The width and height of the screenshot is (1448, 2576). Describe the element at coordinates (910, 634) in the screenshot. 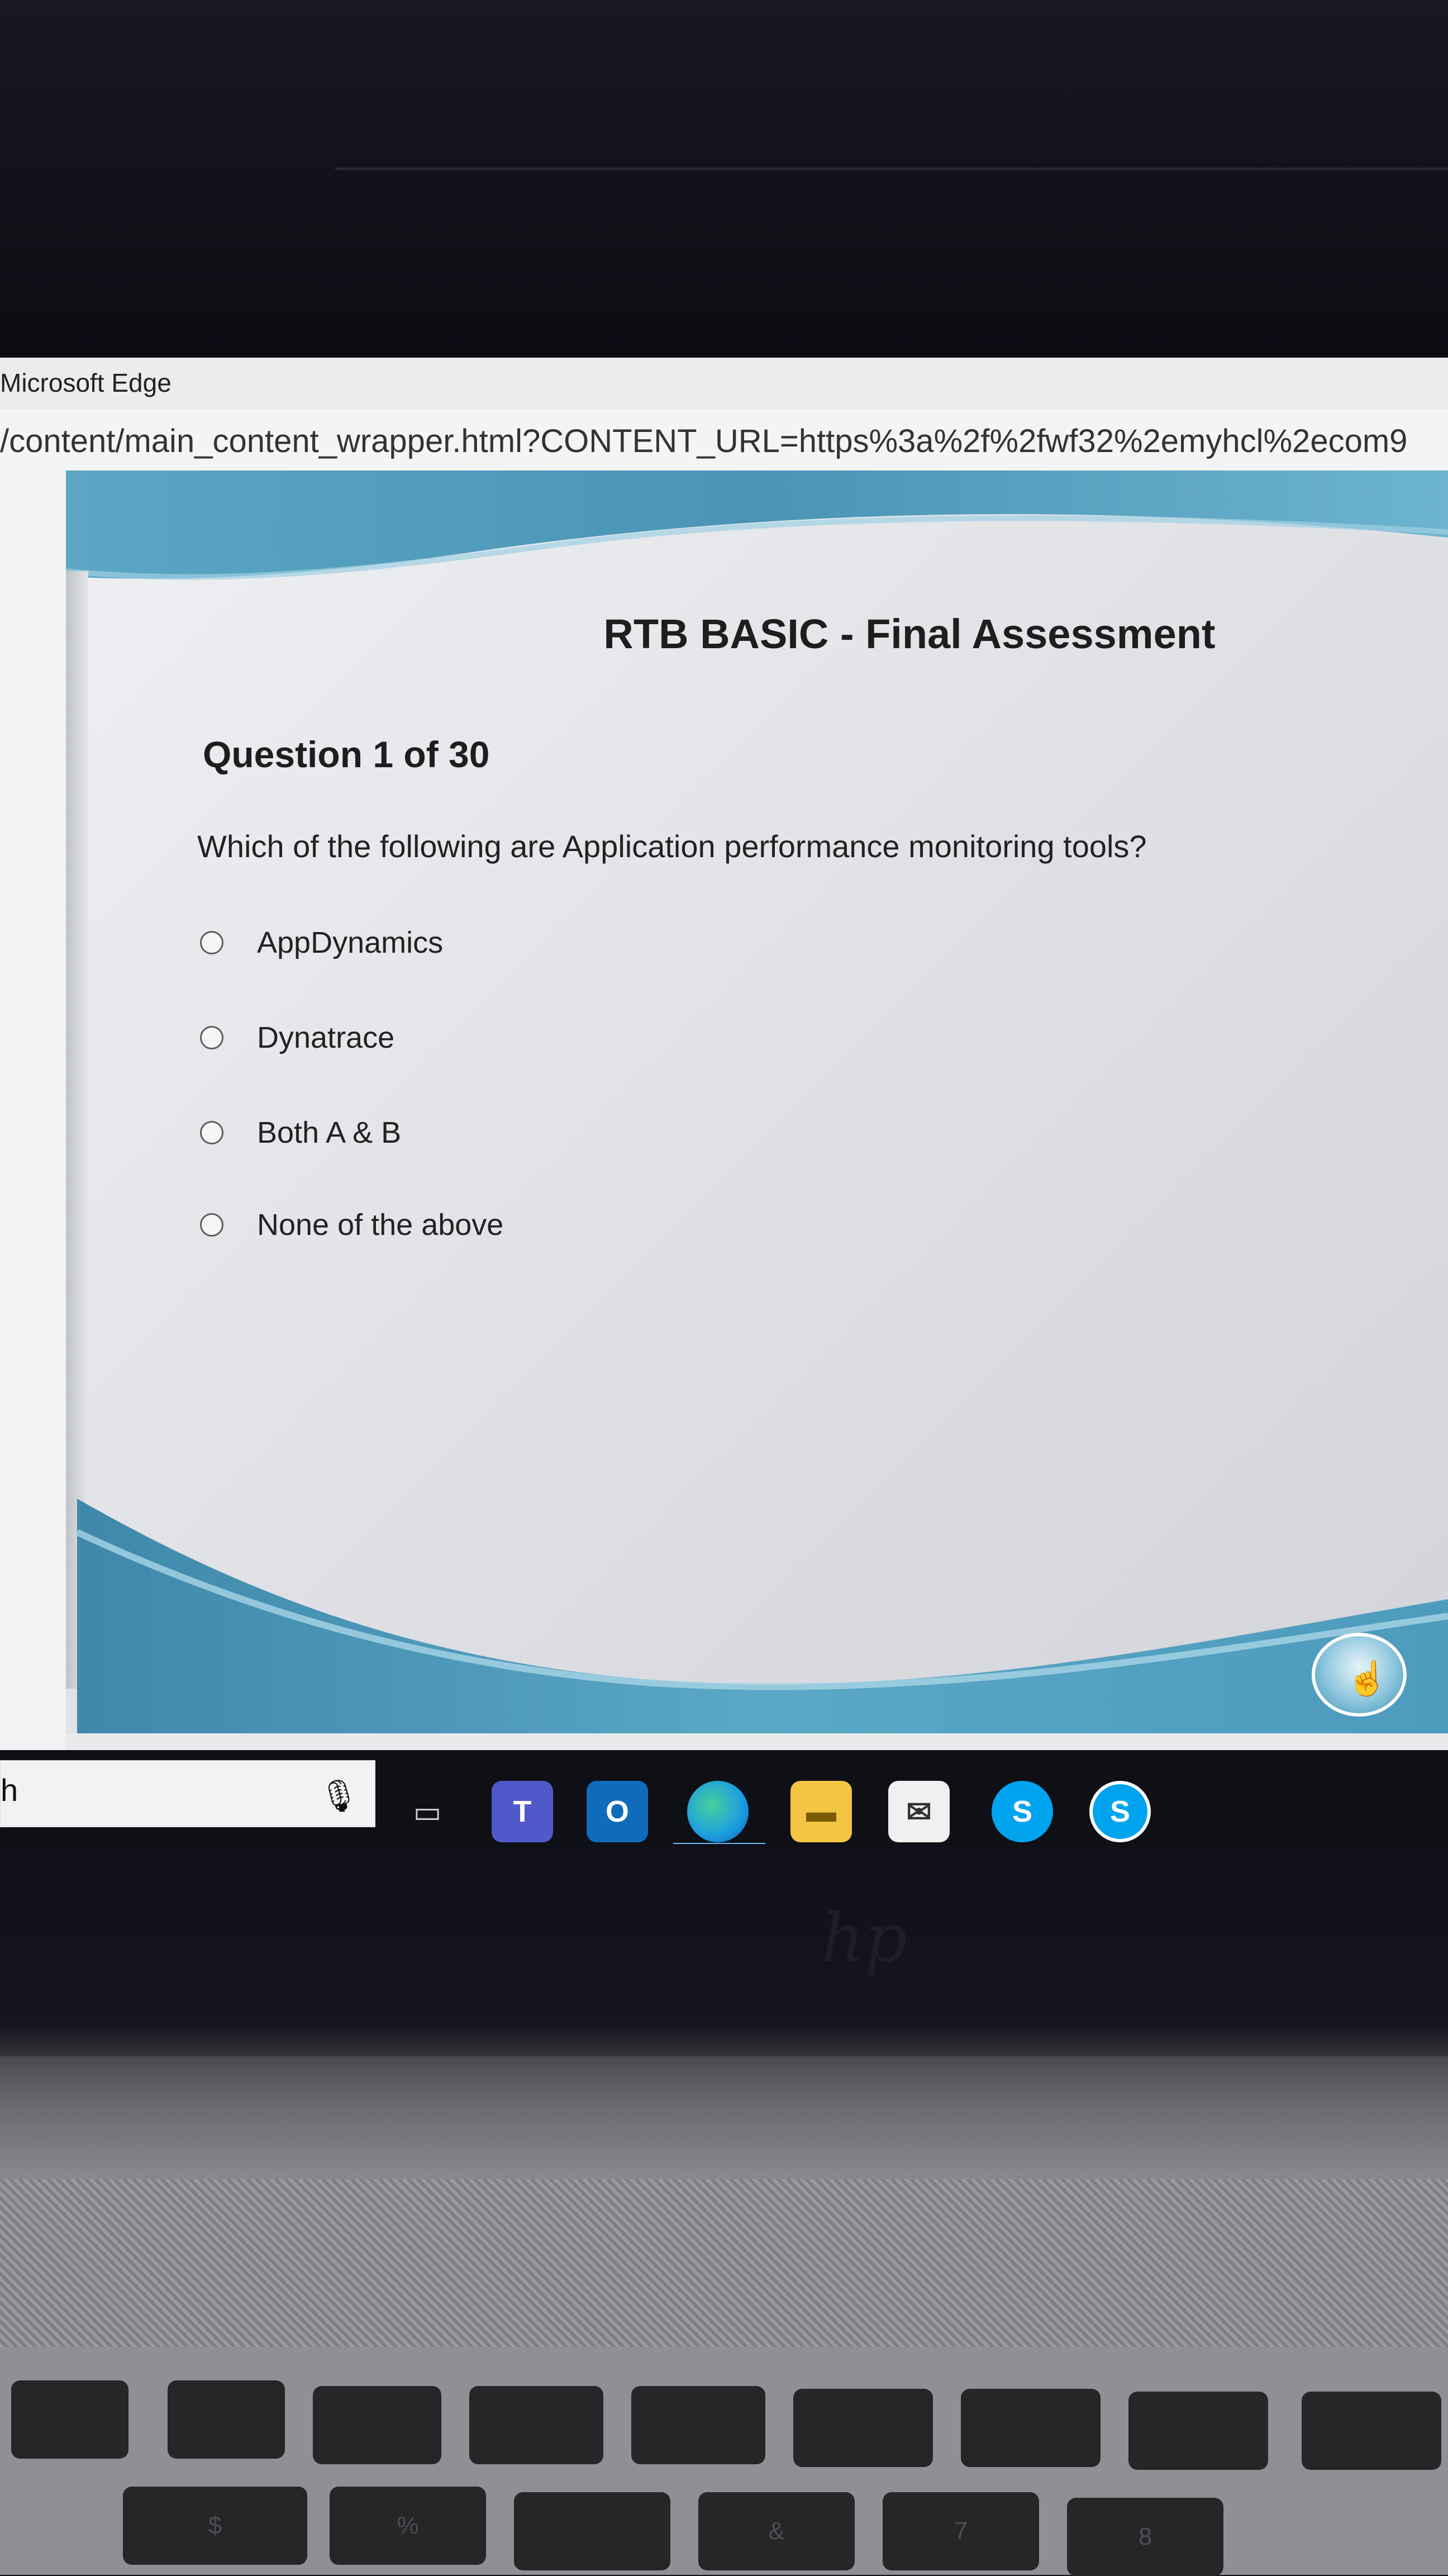

I see `assessment-title: RTB BASIC - Final Assessment` at that location.